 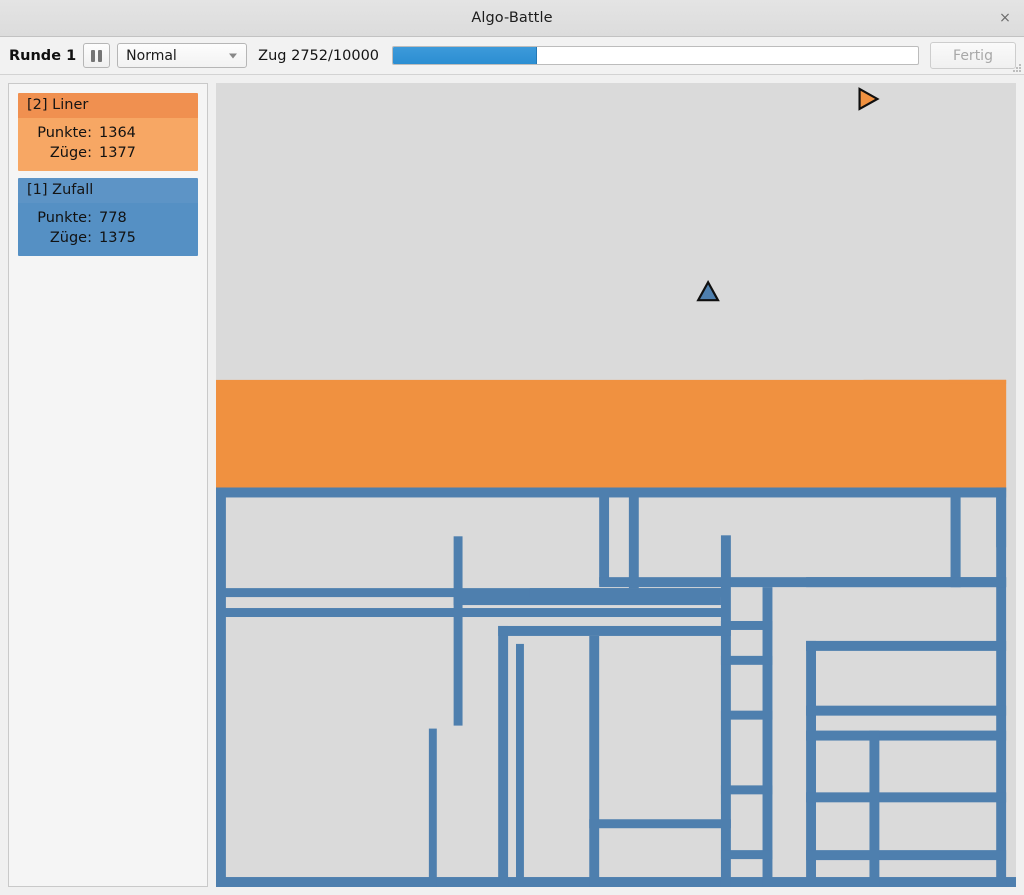 What do you see at coordinates (108, 190) in the screenshot?
I see `player-card-header: [1] Zufall` at bounding box center [108, 190].